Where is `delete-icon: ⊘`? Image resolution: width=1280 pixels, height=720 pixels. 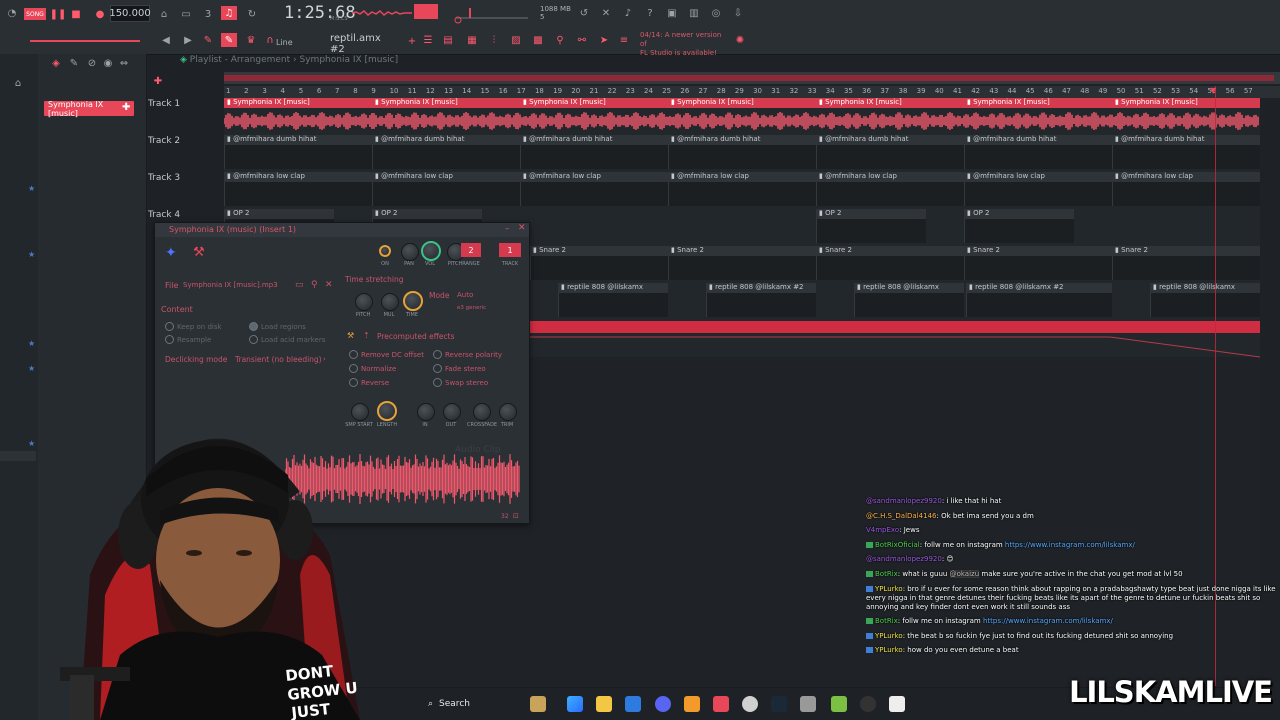 delete-icon: ⊘ is located at coordinates (92, 63).